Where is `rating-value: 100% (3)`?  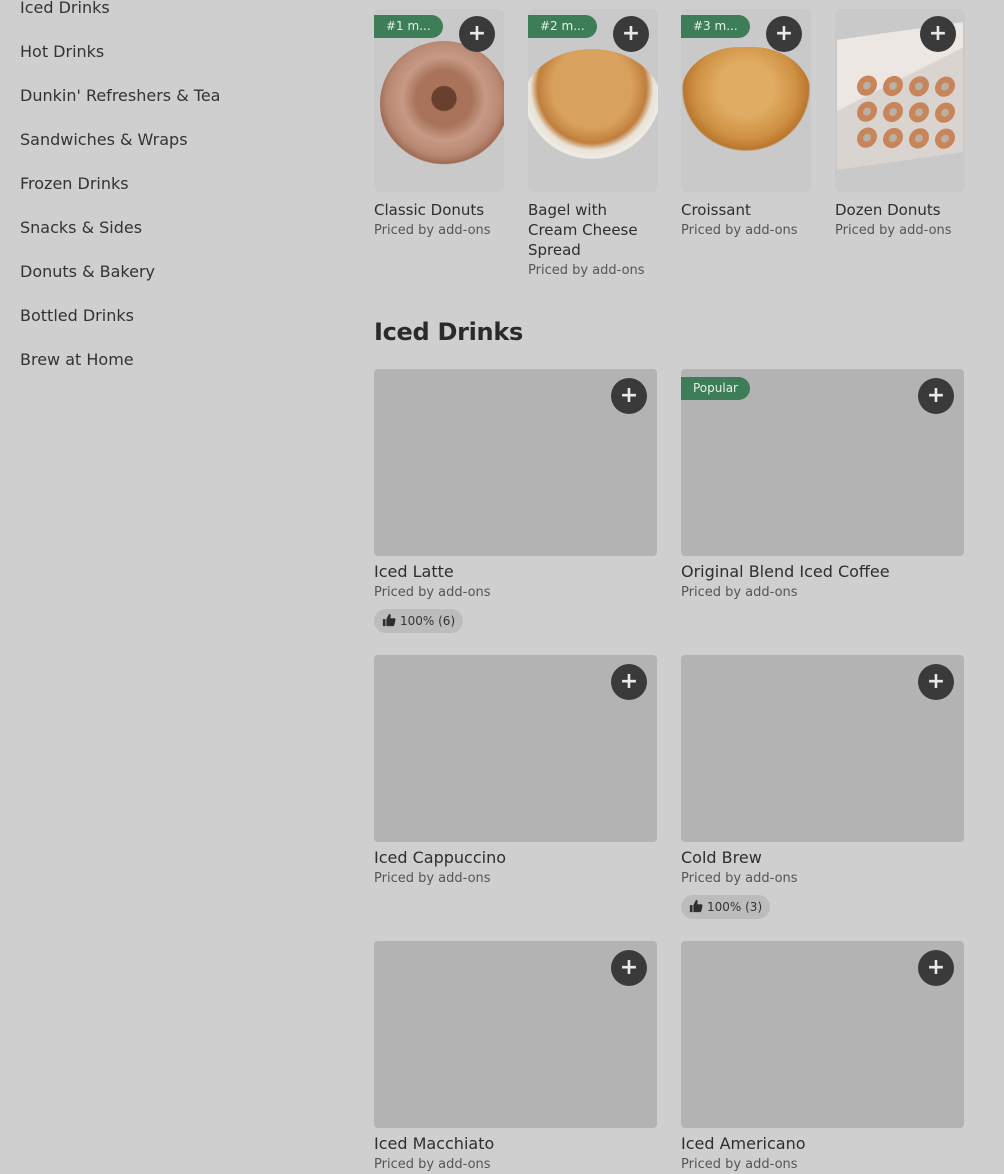 rating-value: 100% (3) is located at coordinates (735, 907).